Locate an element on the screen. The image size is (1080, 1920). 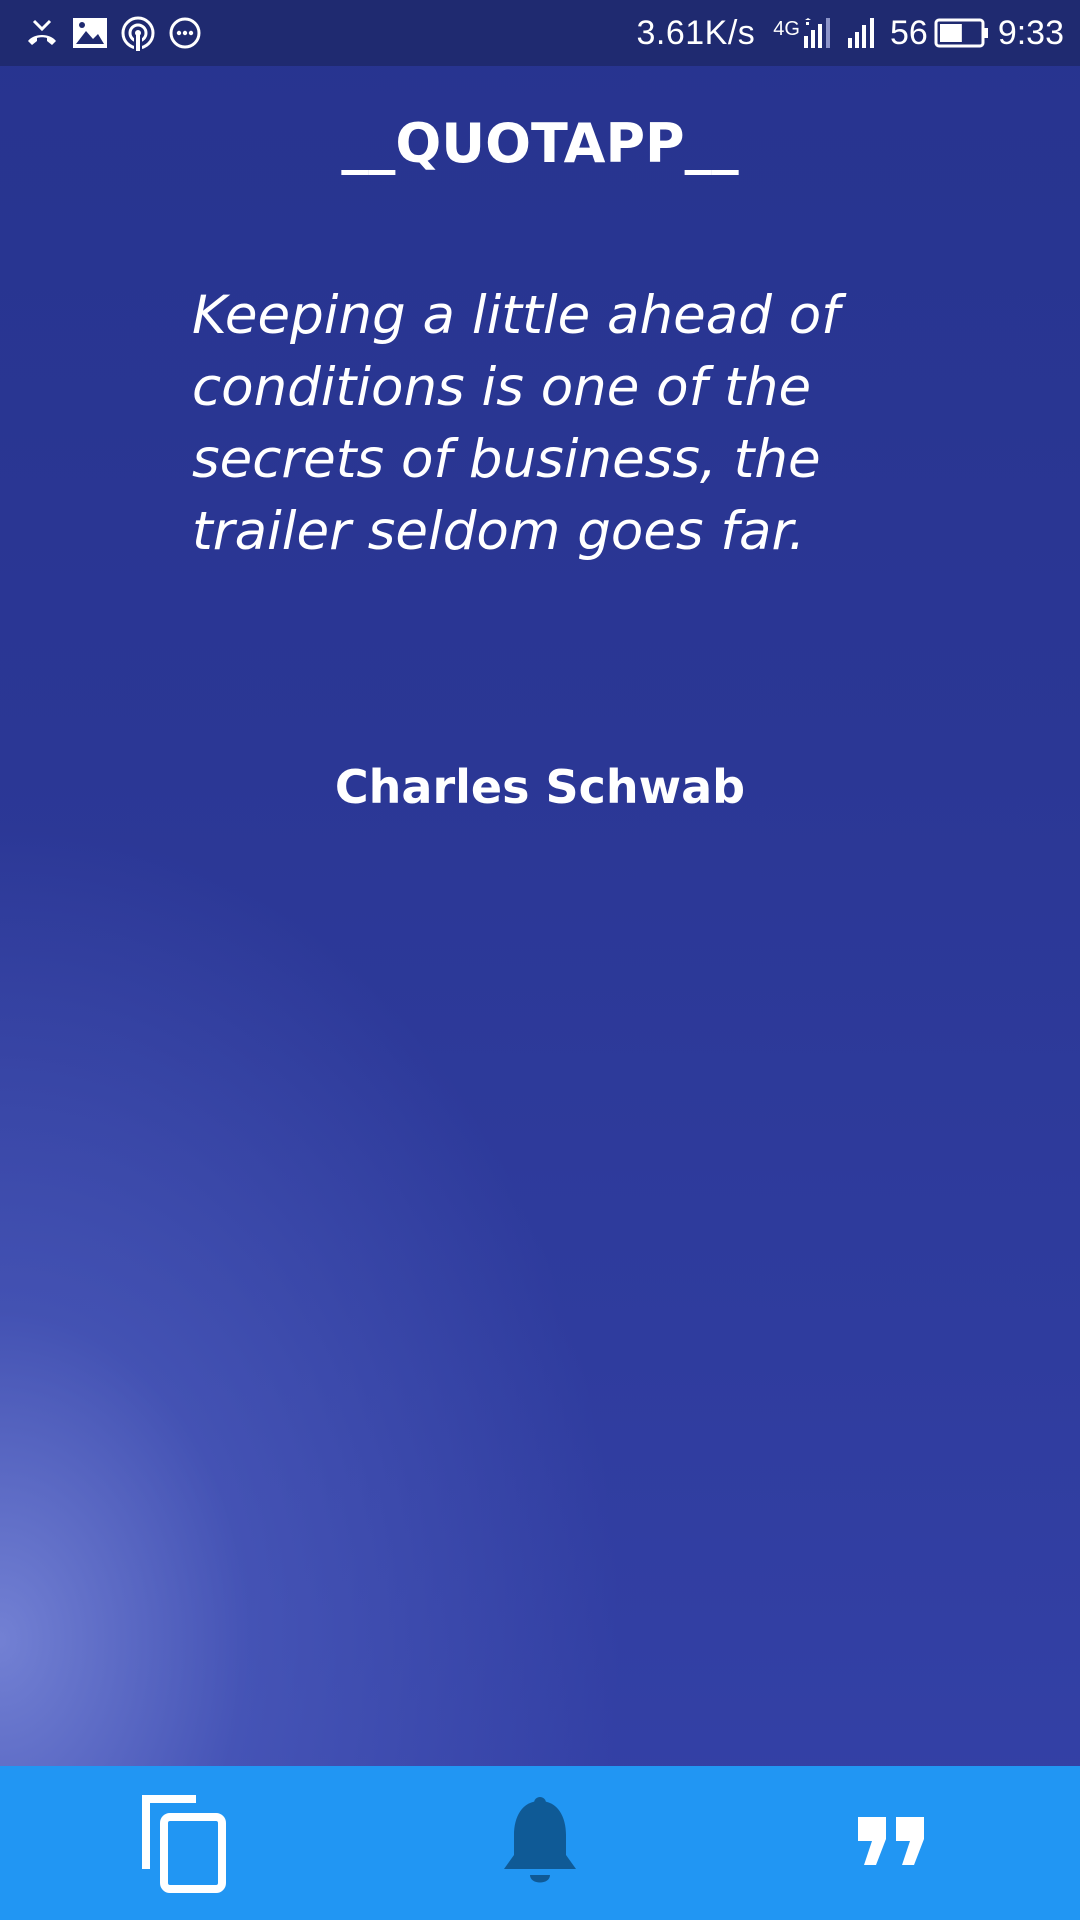
copy-icon is located at coordinates (184, 1844).